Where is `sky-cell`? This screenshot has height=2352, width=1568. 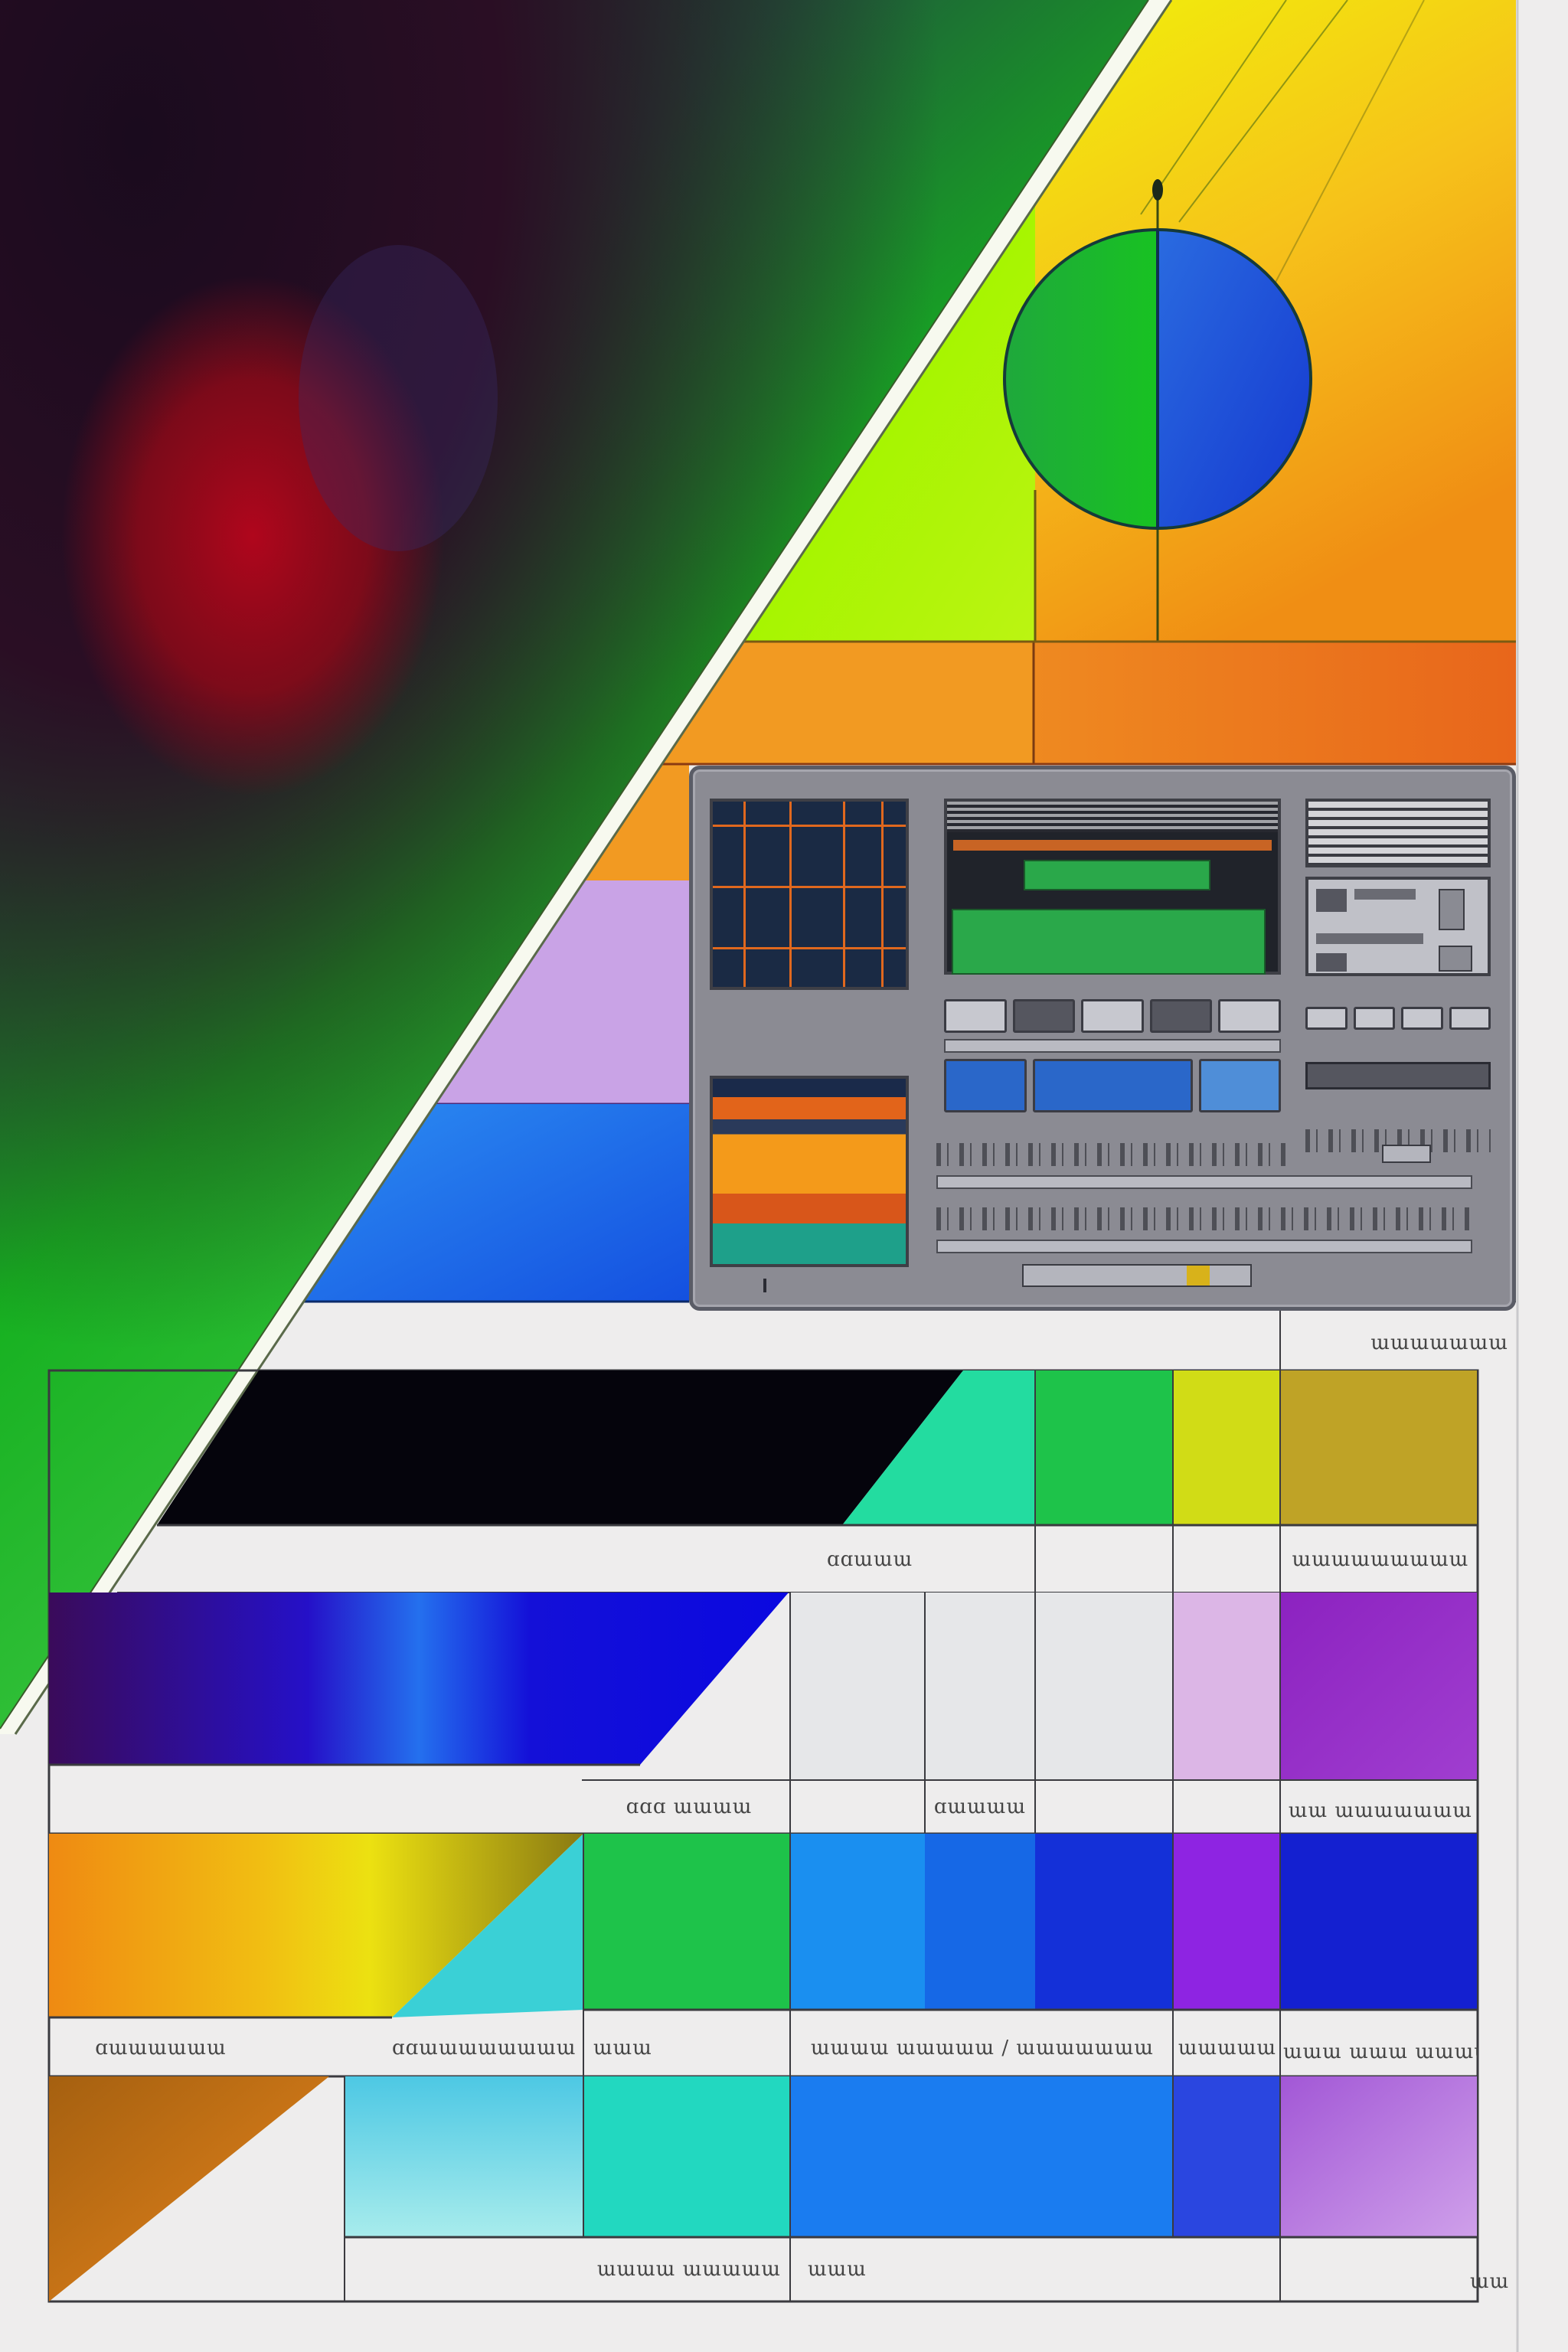 sky-cell is located at coordinates (857, 1922).